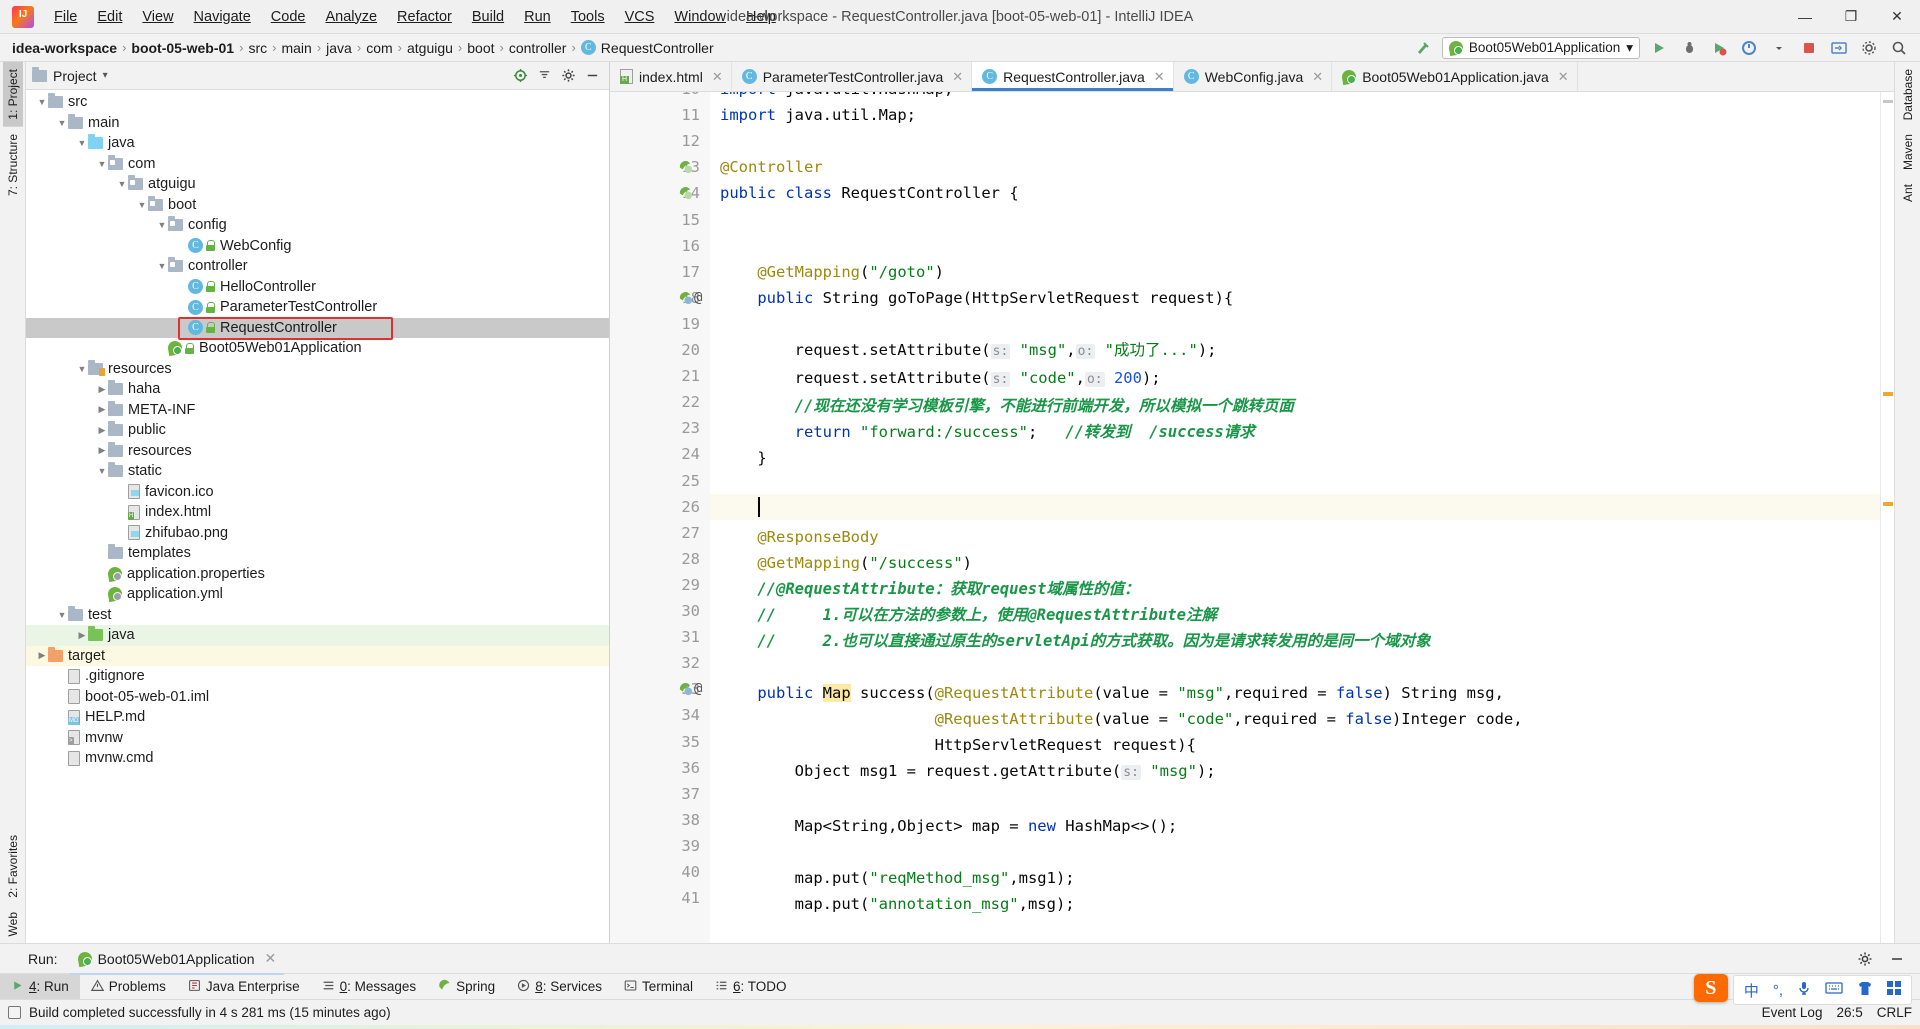  Describe the element at coordinates (1899, 48) in the screenshot. I see `search-everywhere-icon` at that location.